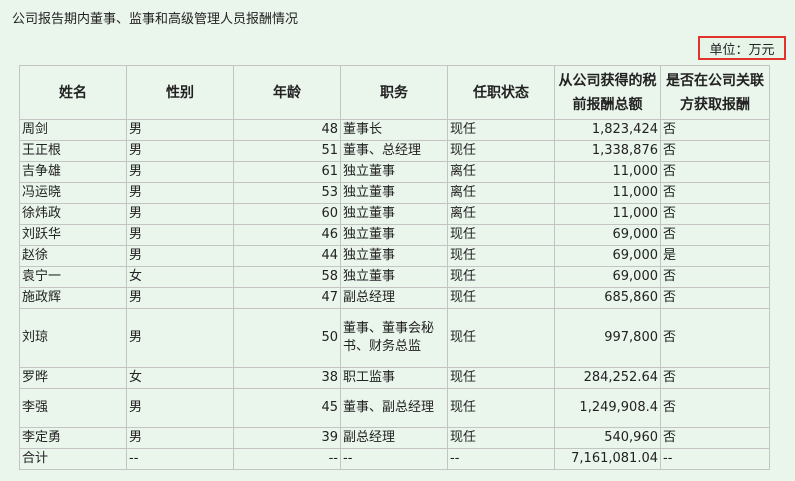 The image size is (795, 481). Describe the element at coordinates (73, 214) in the screenshot. I see `cell-name: 徐炜政` at that location.